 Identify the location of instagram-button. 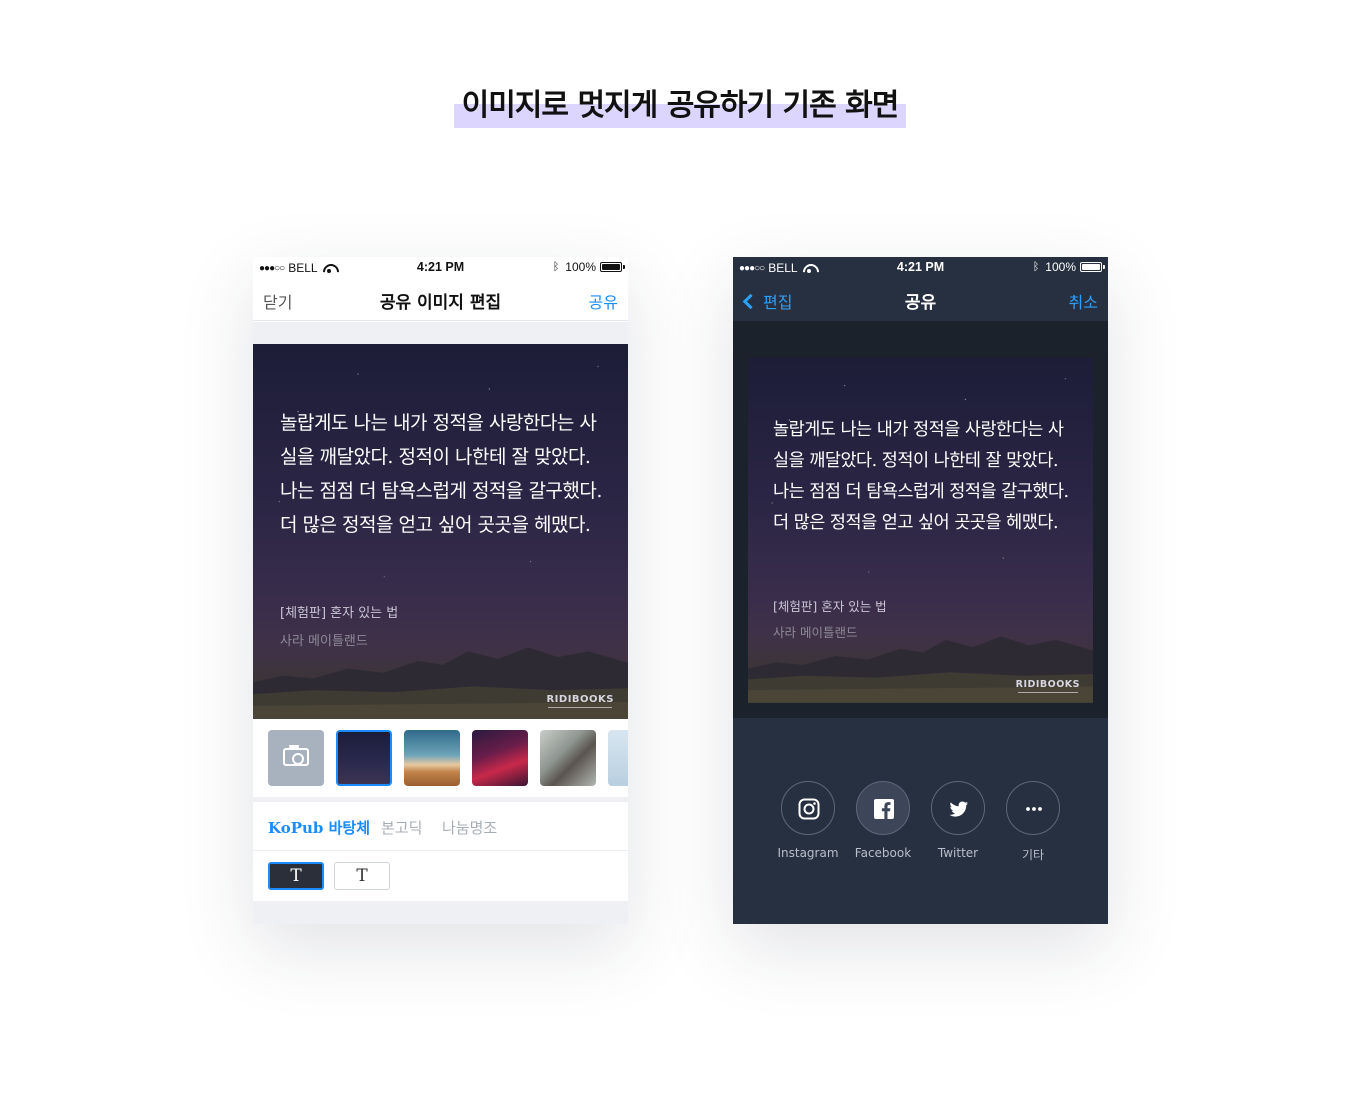
(808, 808).